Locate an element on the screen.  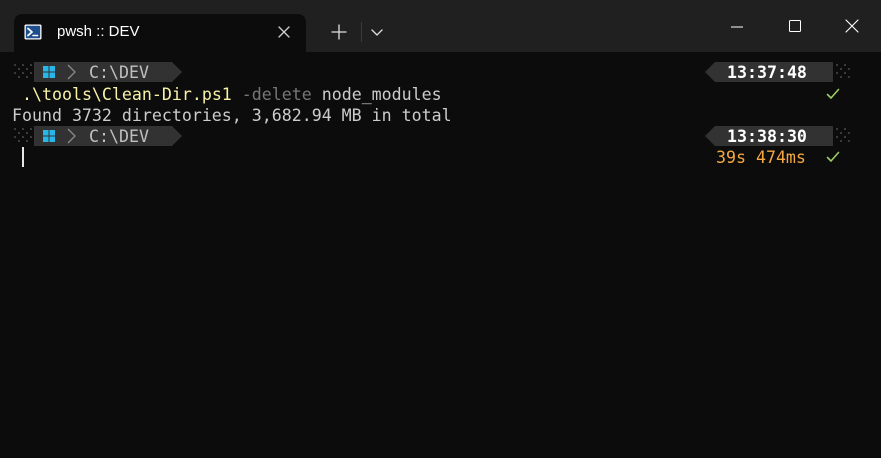
minimize-button is located at coordinates (737, 26).